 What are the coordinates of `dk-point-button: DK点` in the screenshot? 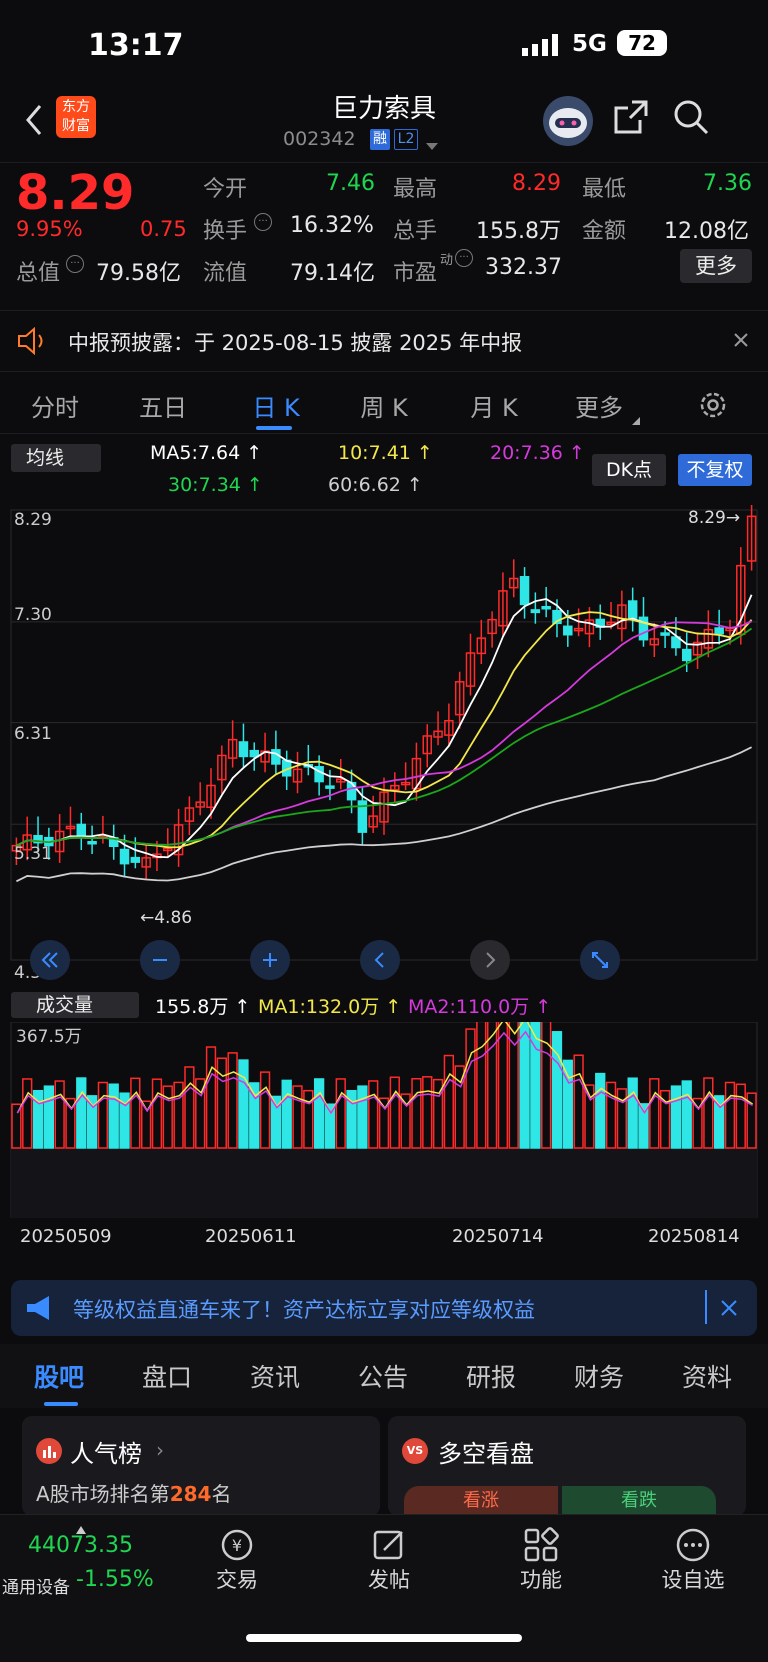 It's located at (629, 470).